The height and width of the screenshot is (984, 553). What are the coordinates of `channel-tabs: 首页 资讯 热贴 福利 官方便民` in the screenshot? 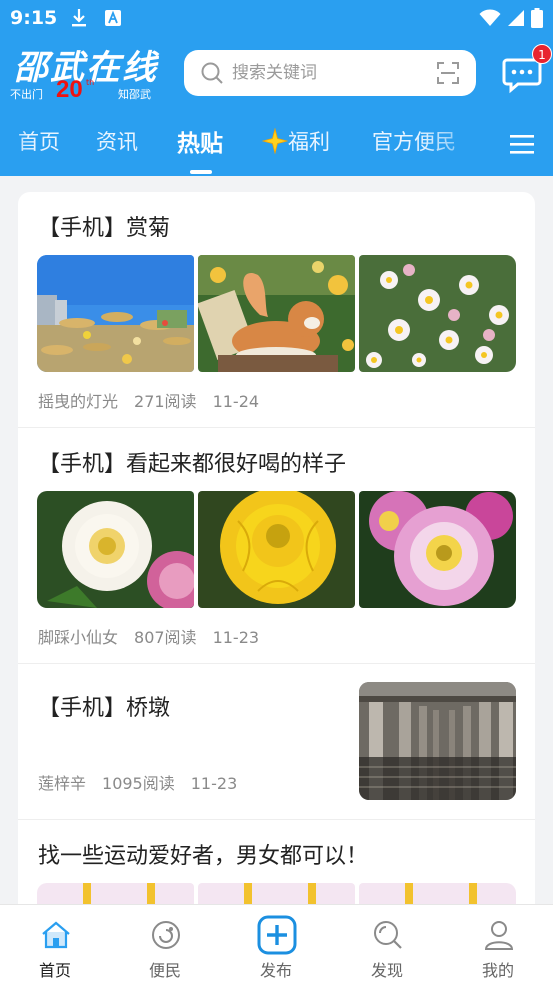 It's located at (276, 144).